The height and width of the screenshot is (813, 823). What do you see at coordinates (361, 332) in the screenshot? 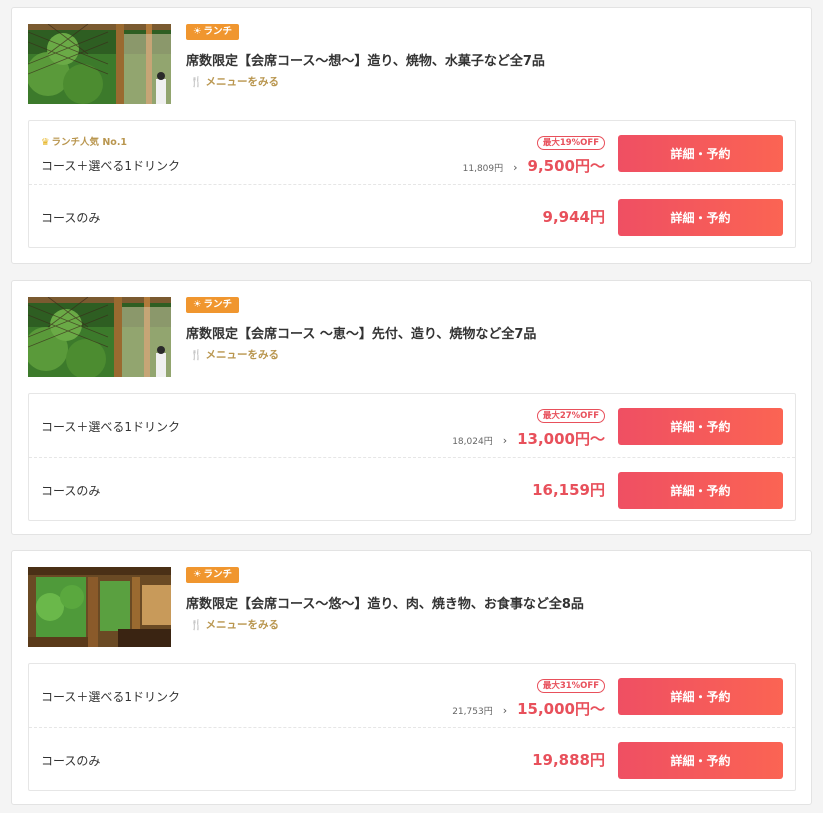
I see `course-title: 席数限定【会席コース 〜恵〜】先付、造り、焼物など全7品` at bounding box center [361, 332].